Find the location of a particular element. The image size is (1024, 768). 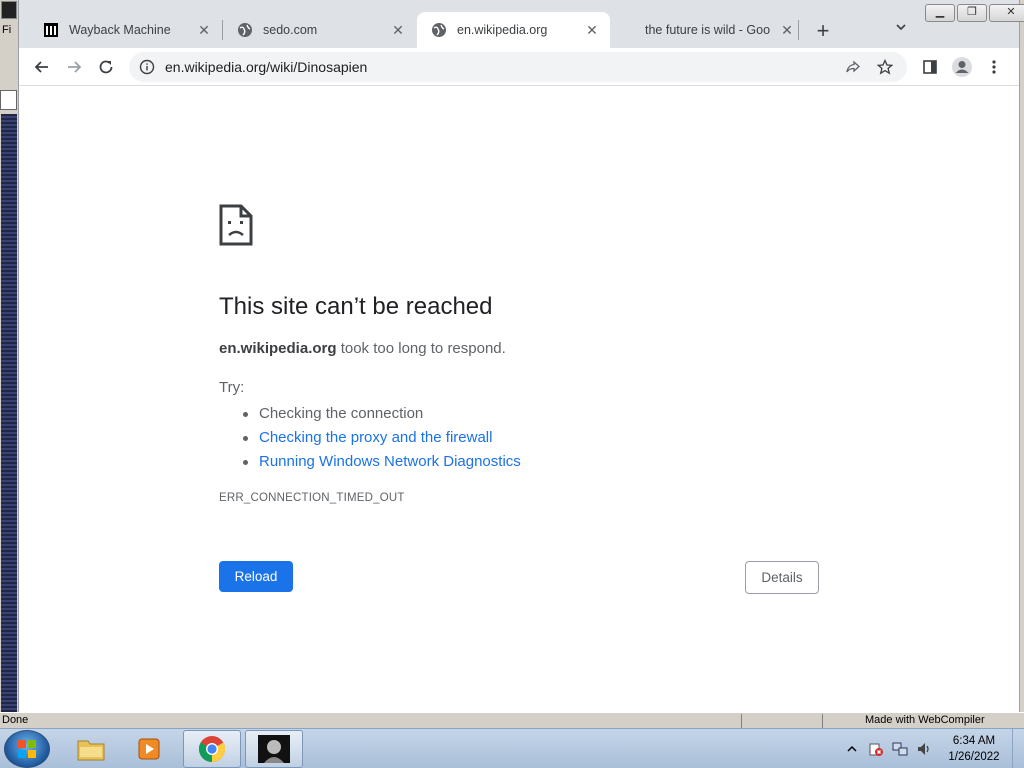

info-icon is located at coordinates (147, 67).